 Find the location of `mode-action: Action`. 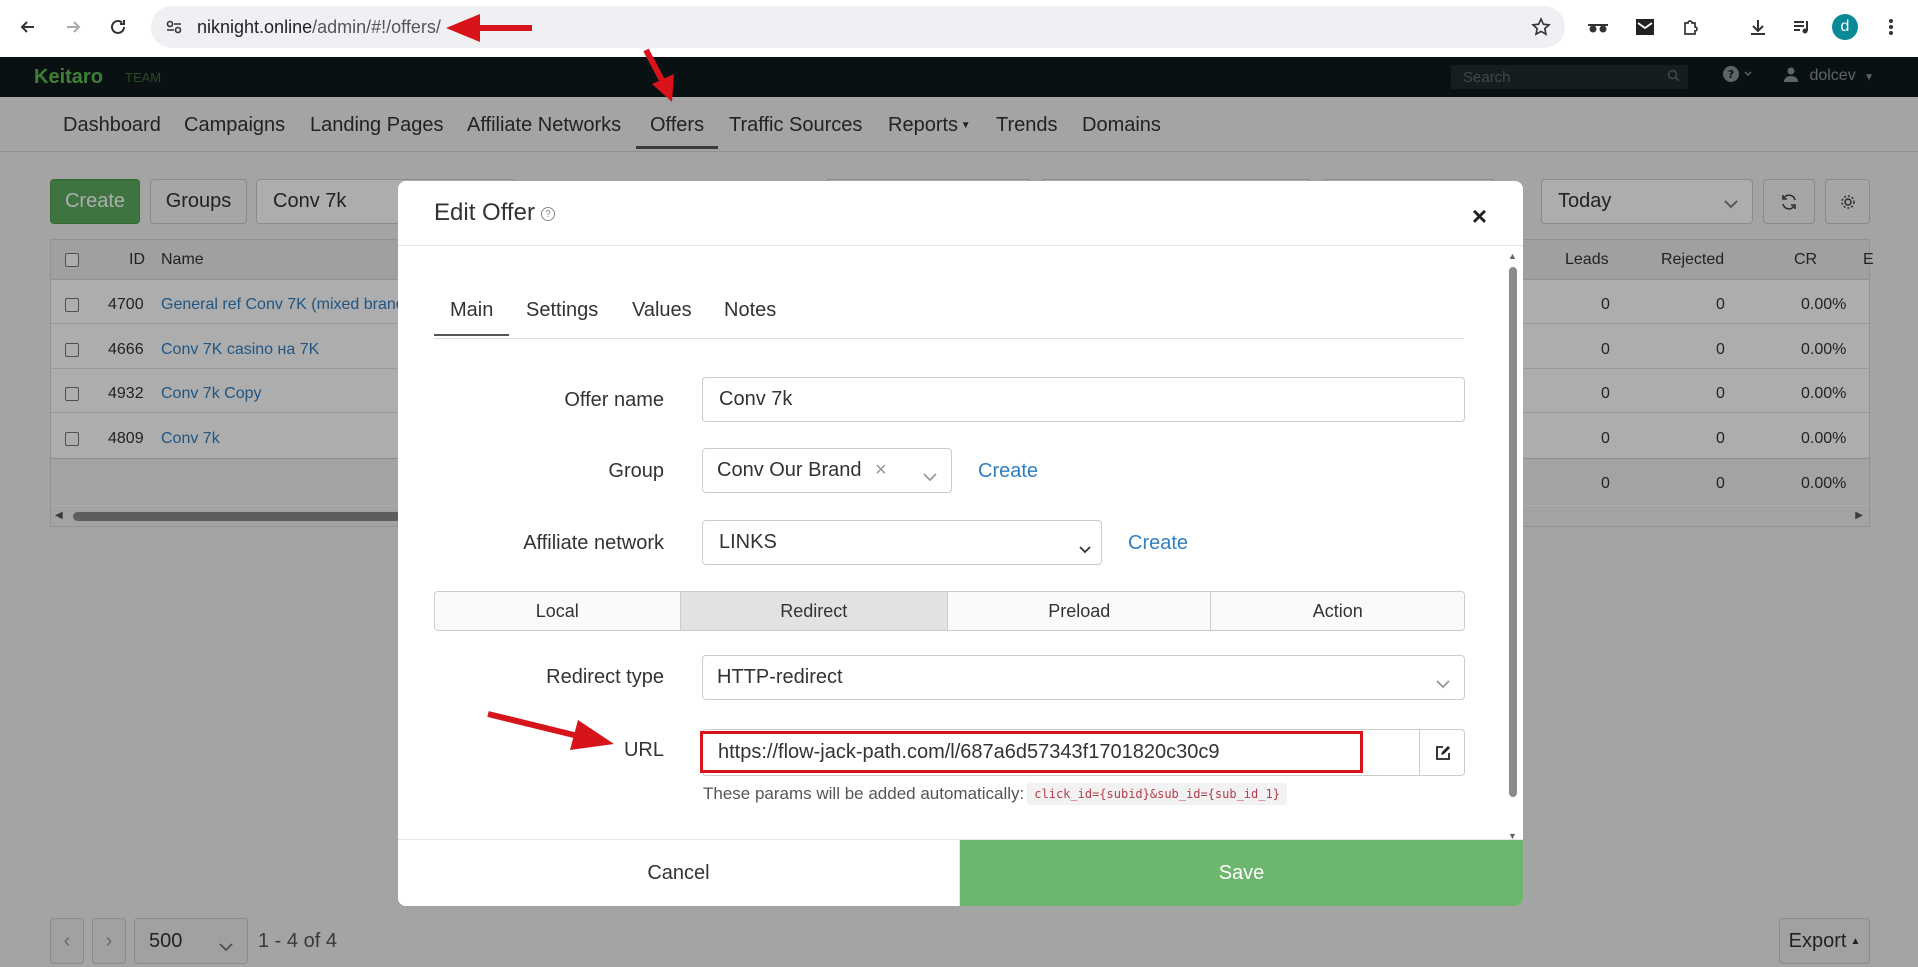

mode-action: Action is located at coordinates (1337, 611).